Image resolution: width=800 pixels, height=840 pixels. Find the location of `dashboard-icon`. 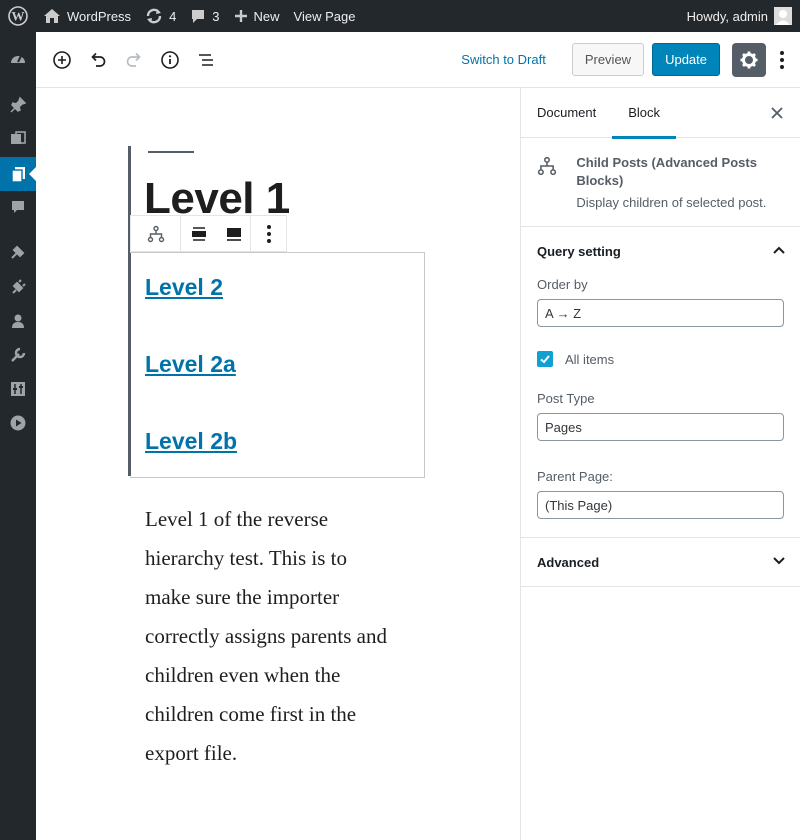

dashboard-icon is located at coordinates (18, 59).